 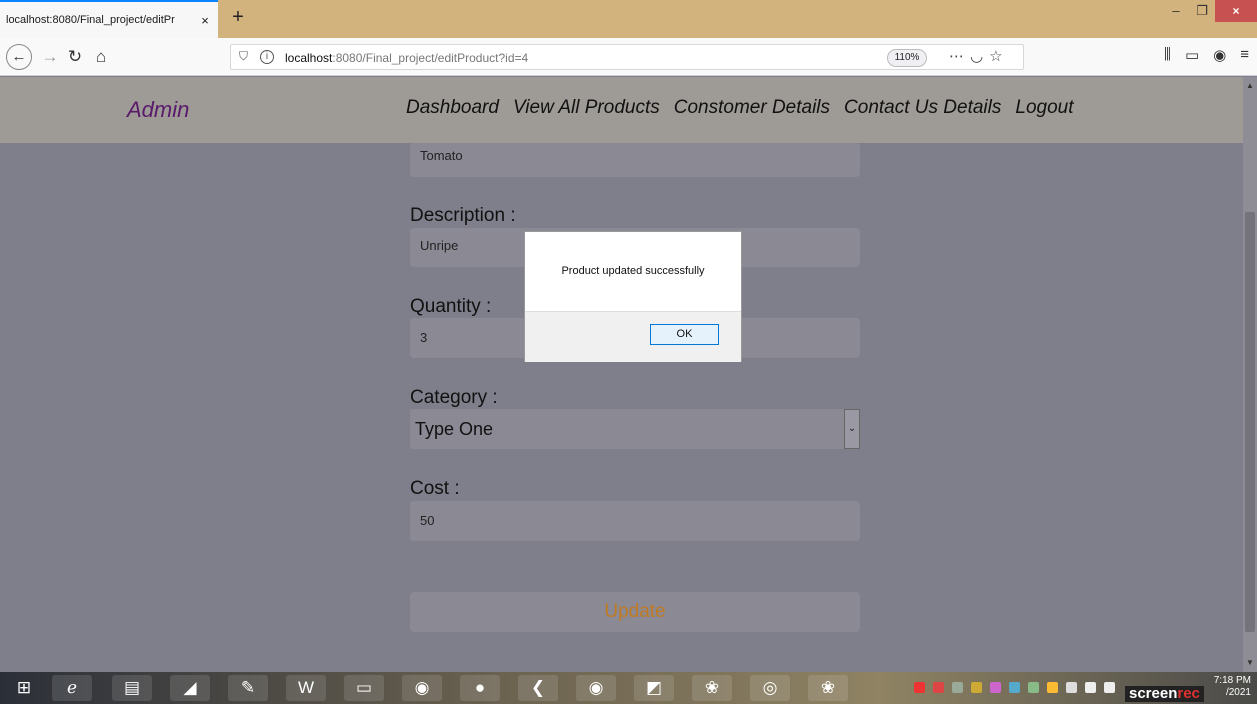 What do you see at coordinates (1109, 687) in the screenshot?
I see `volume-icon` at bounding box center [1109, 687].